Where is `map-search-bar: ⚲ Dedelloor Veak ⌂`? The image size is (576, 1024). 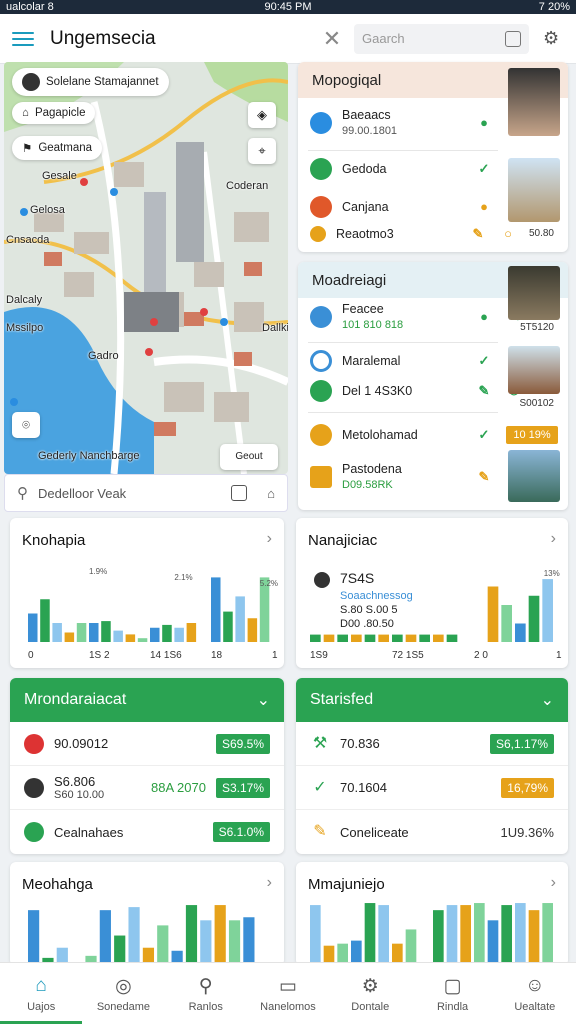 map-search-bar: ⚲ Dedelloor Veak ⌂ is located at coordinates (146, 493).